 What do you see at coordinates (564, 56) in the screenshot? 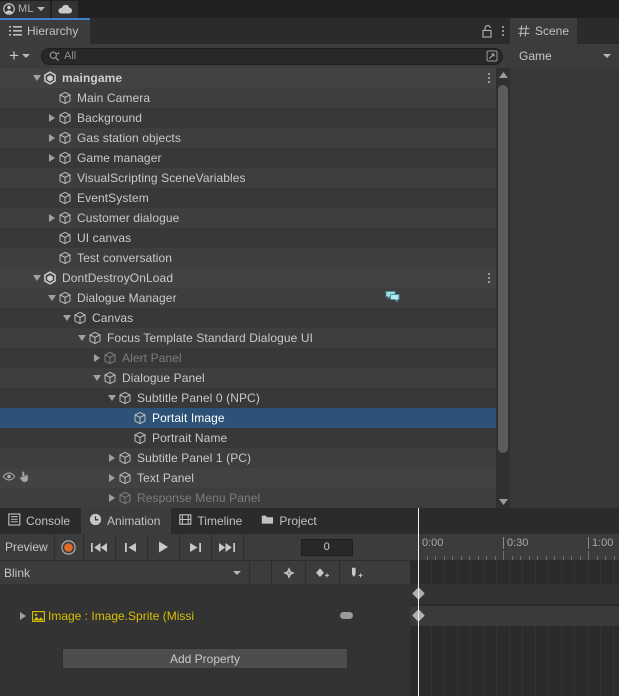
I see `game-view-dropdown: Game` at bounding box center [564, 56].